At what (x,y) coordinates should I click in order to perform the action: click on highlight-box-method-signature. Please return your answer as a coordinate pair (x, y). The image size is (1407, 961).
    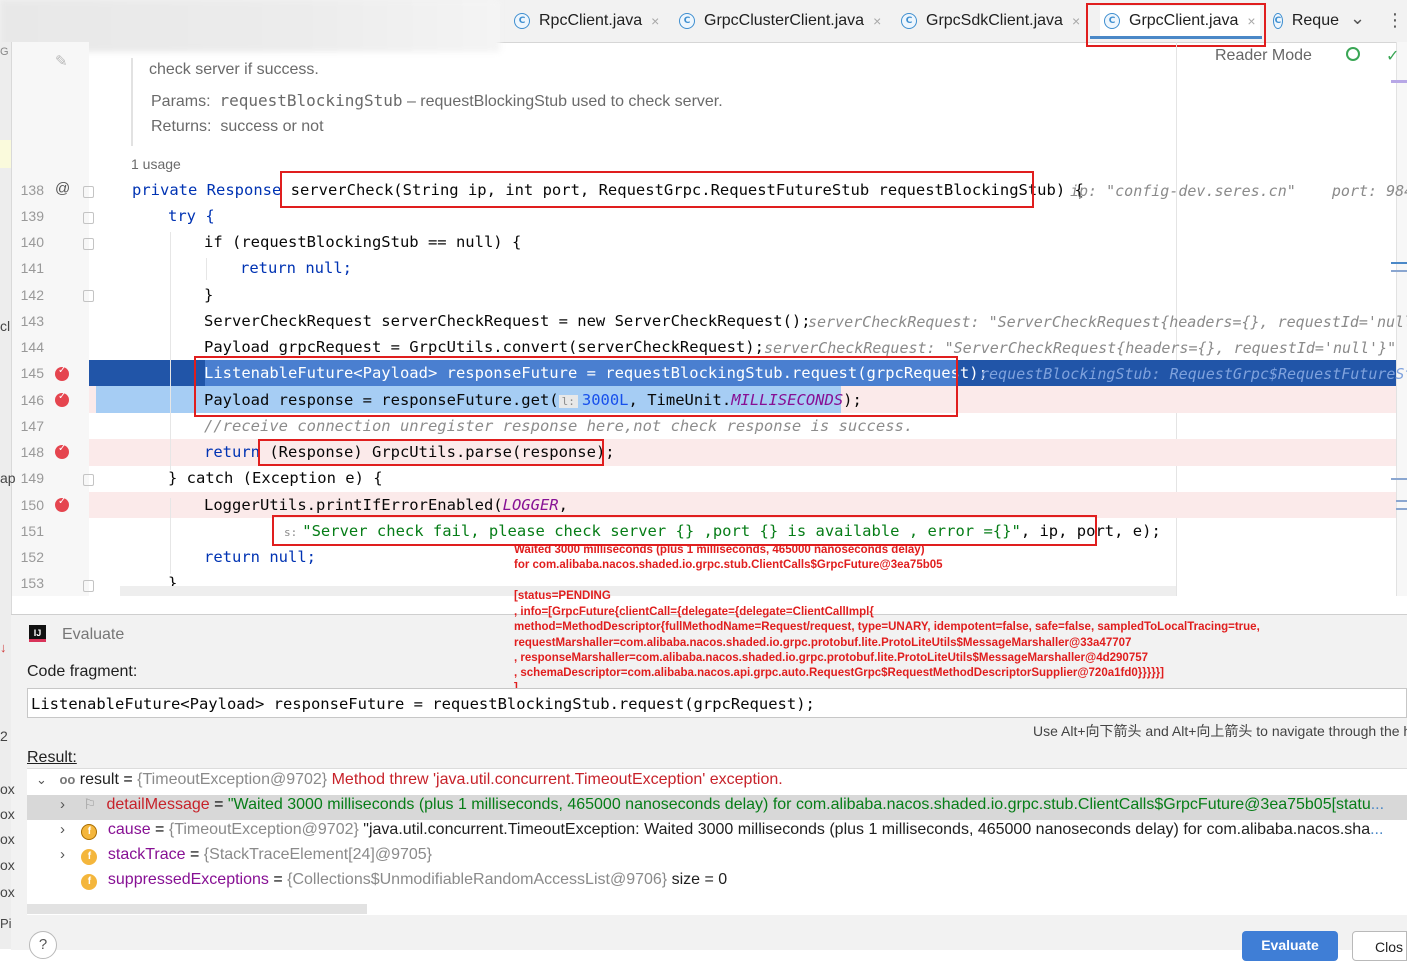
    Looking at the image, I should click on (657, 189).